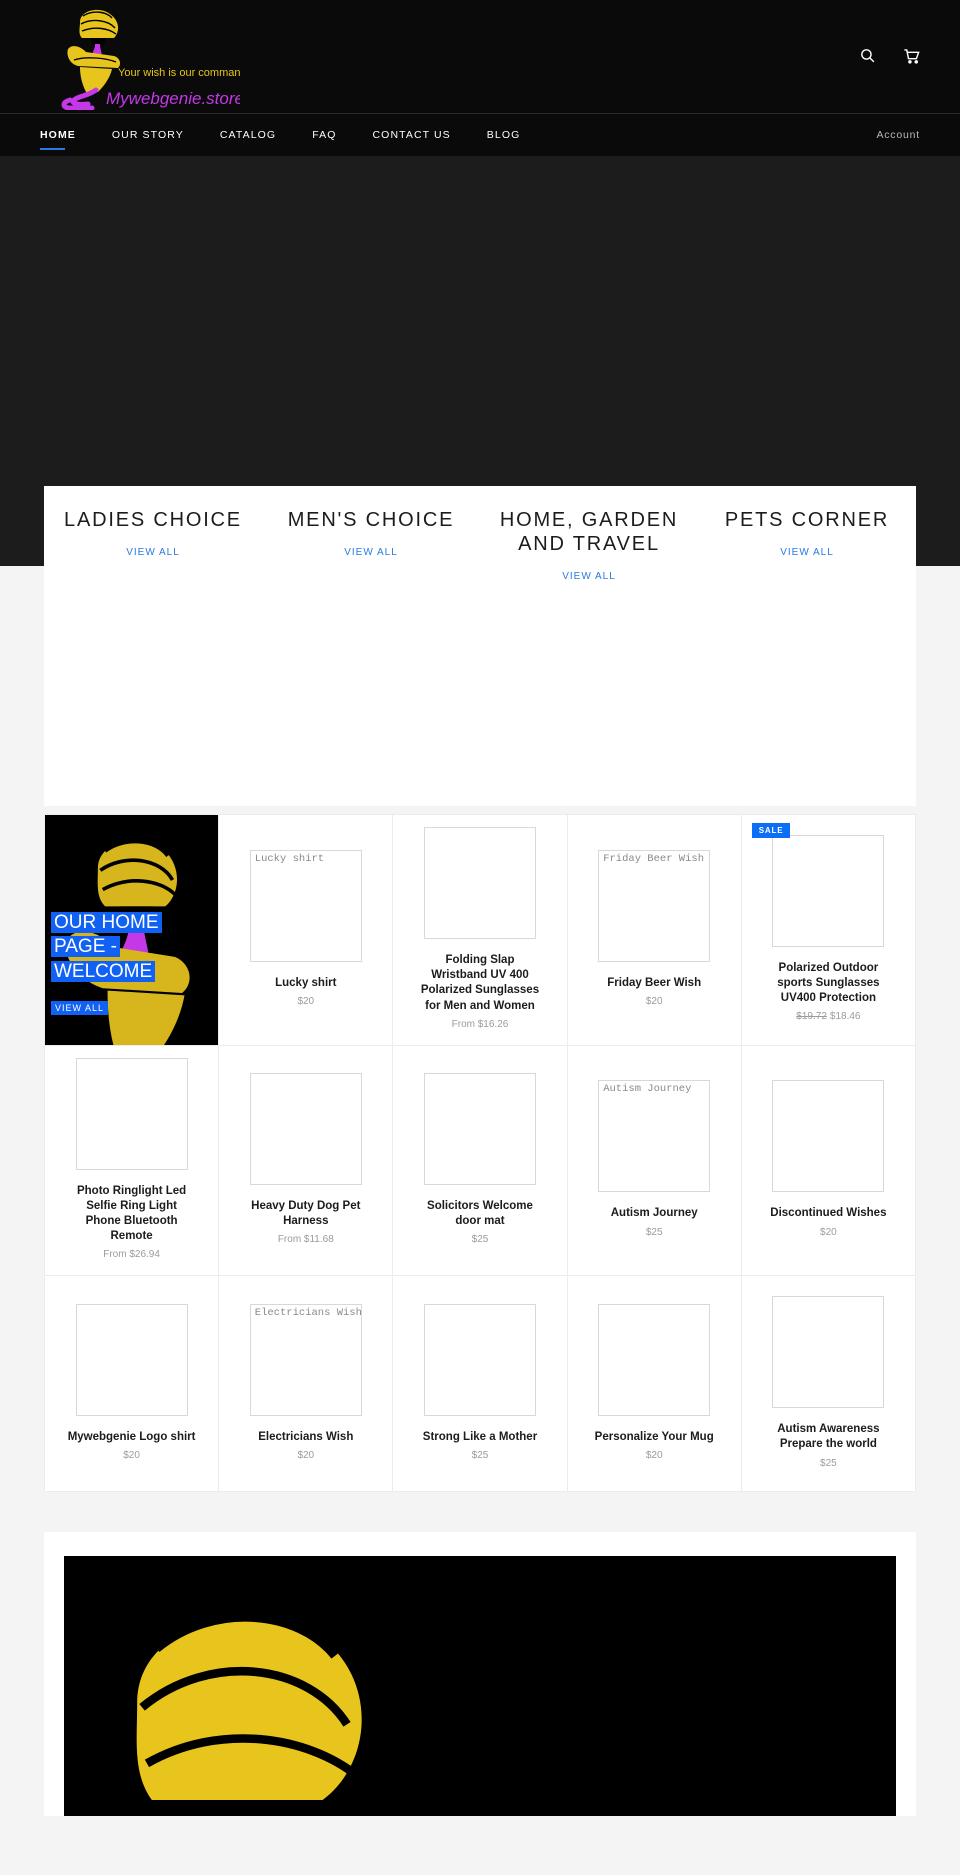 Image resolution: width=960 pixels, height=1875 pixels. Describe the element at coordinates (845, 1017) in the screenshot. I see `product-price-sale: $18.46` at that location.